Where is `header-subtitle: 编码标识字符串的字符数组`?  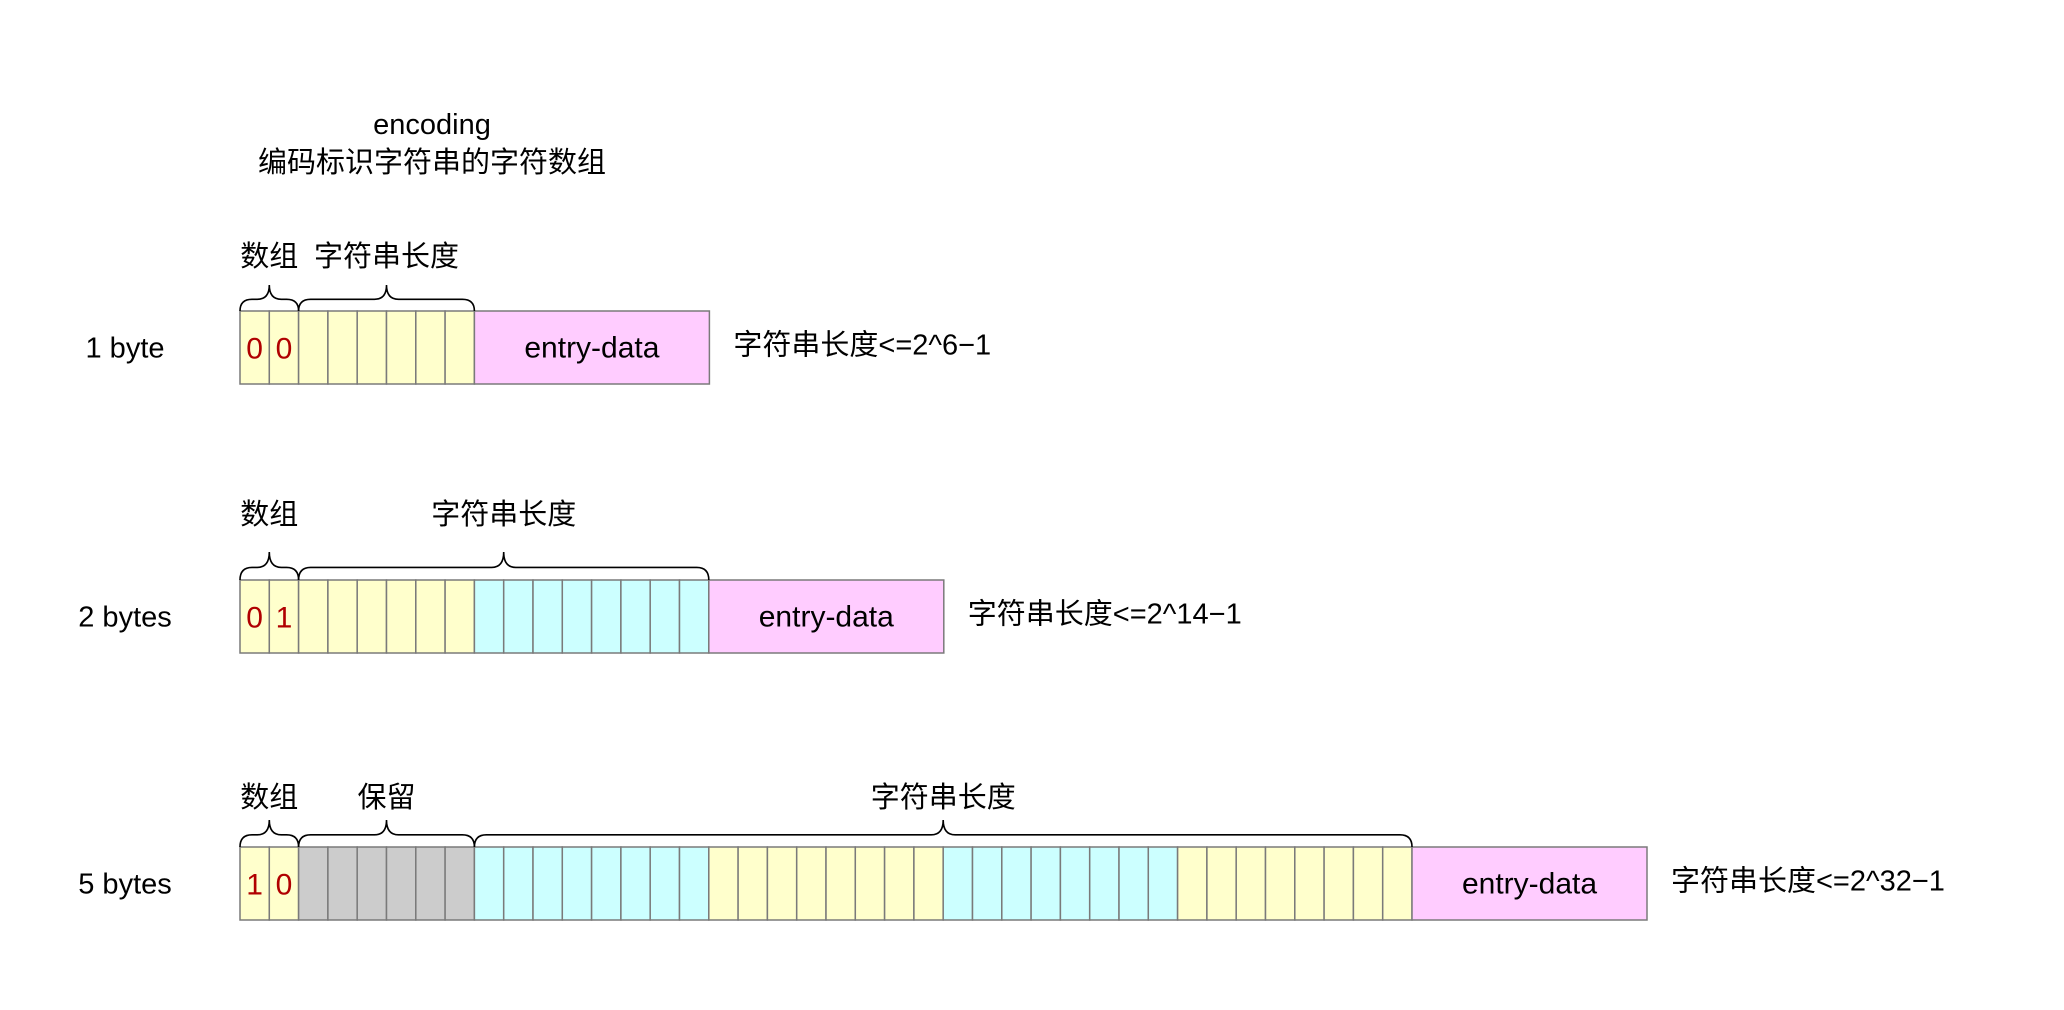 header-subtitle: 编码标识字符串的字符数组 is located at coordinates (432, 162).